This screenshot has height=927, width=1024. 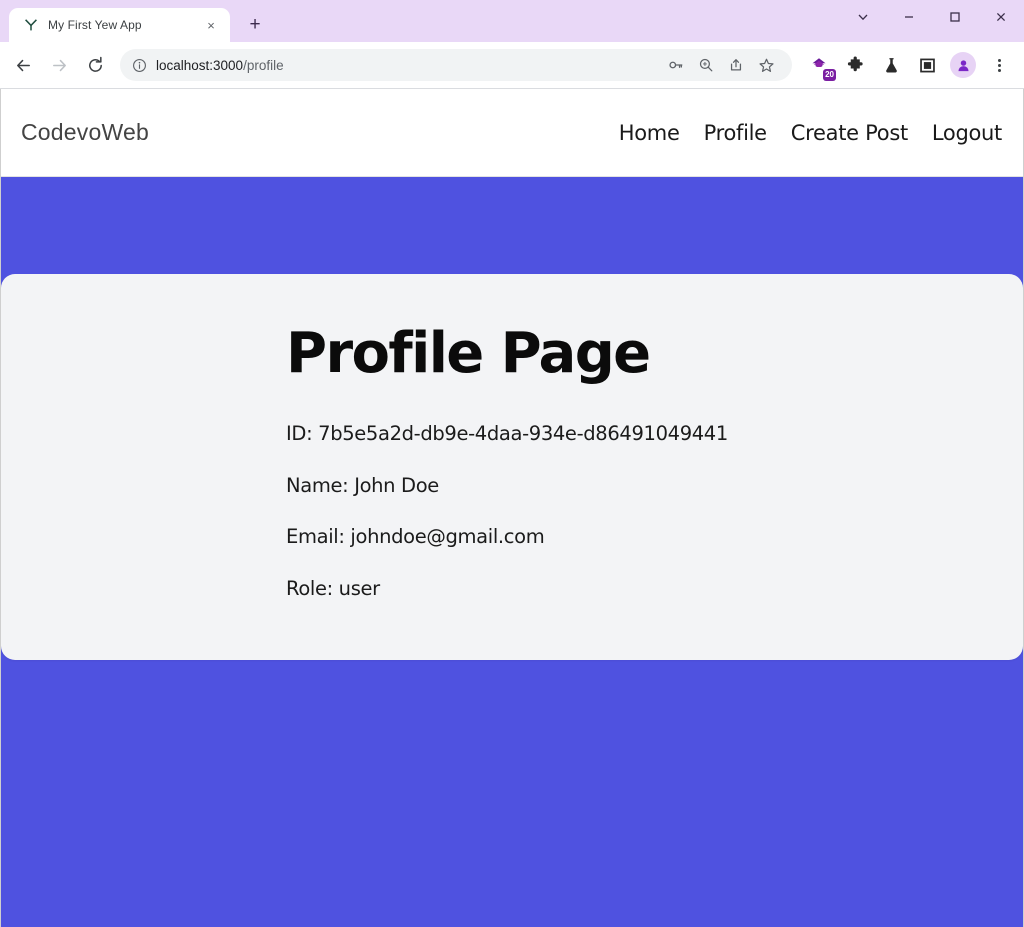 I want to click on profile-field-name: Name: John Doe, so click(x=362, y=485).